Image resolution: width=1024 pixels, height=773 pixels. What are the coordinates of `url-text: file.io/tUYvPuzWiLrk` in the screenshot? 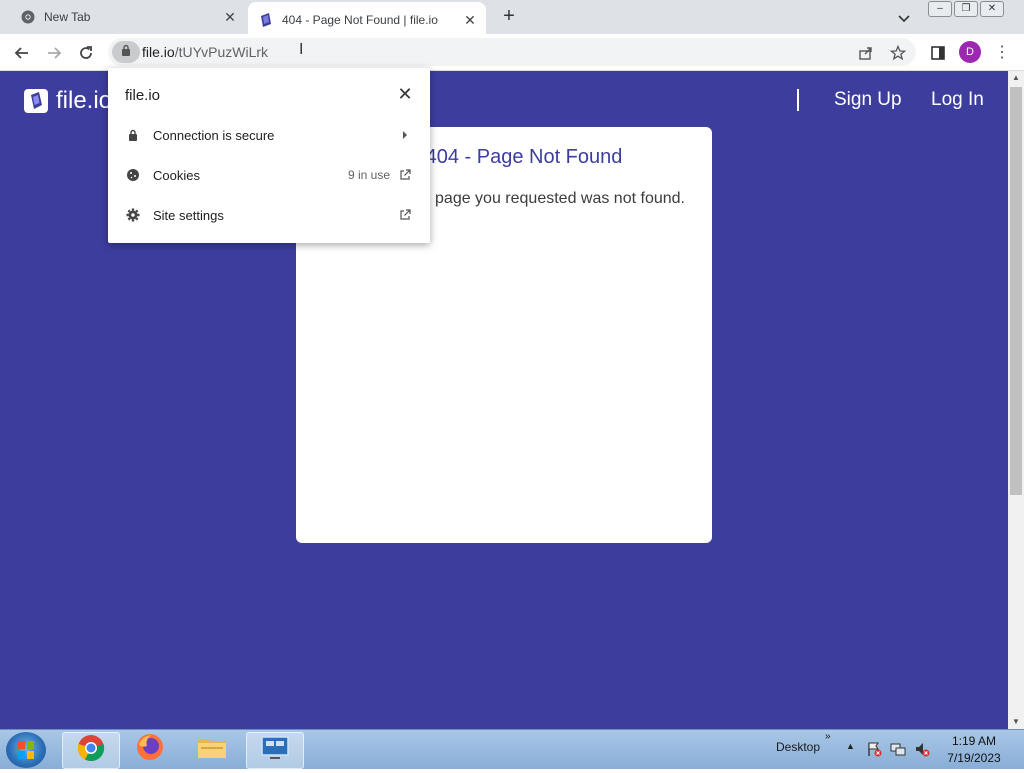 It's located at (205, 52).